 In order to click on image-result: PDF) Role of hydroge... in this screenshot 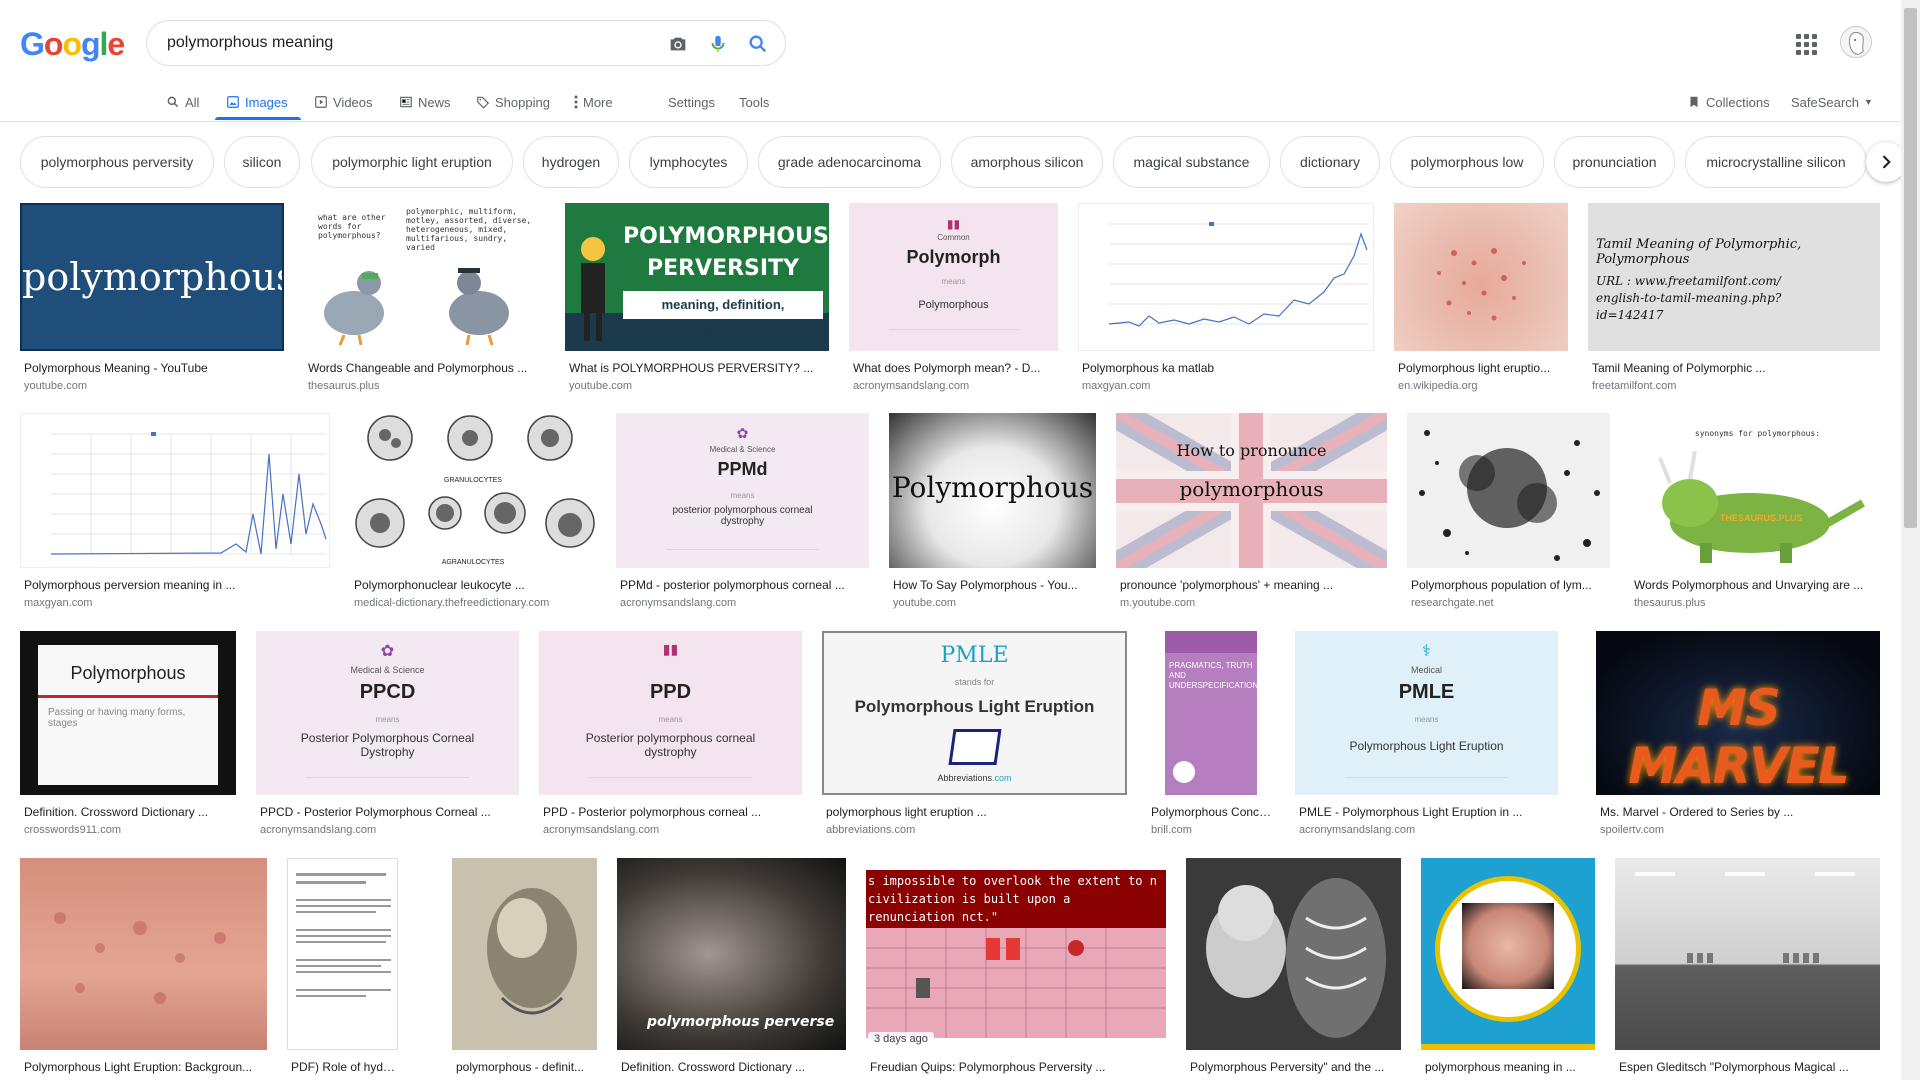, I will do `click(342, 966)`.